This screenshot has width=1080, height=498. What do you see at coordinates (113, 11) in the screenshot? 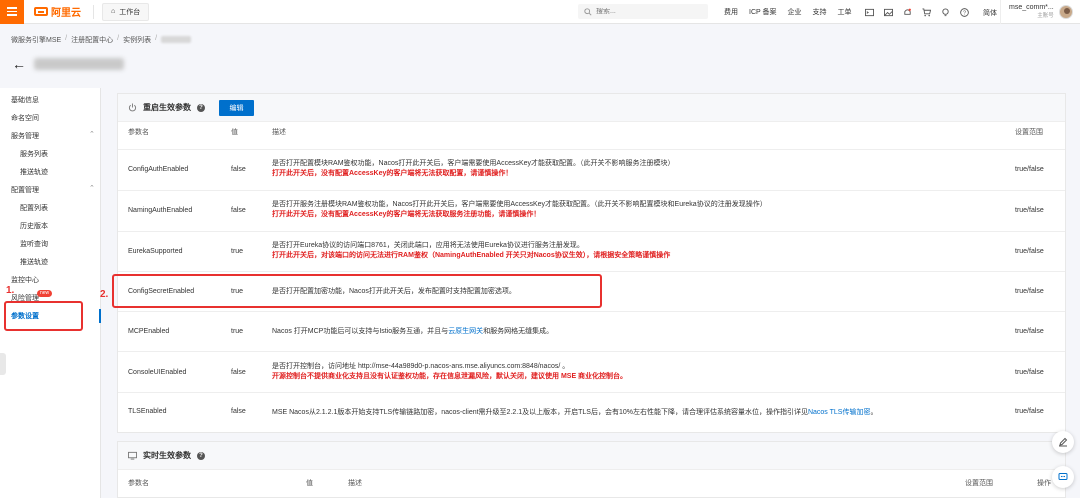
I see `home-icon: ⌂` at bounding box center [113, 11].